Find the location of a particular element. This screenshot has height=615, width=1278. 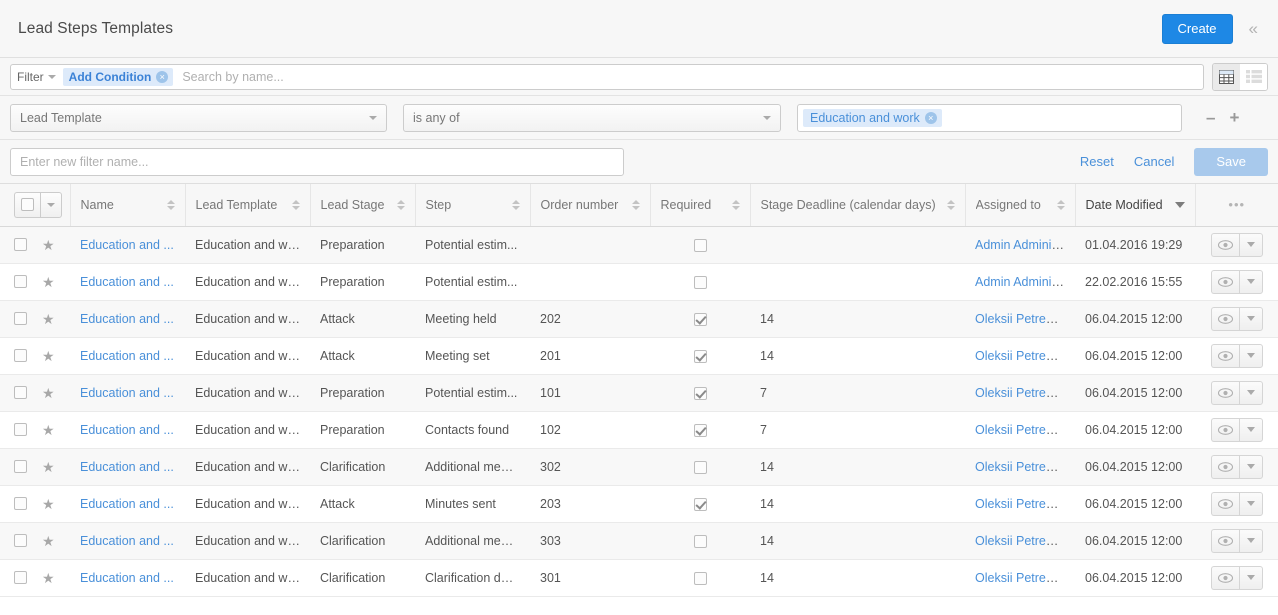

column-header-lead-stage: Lead Stage is located at coordinates (363, 205).